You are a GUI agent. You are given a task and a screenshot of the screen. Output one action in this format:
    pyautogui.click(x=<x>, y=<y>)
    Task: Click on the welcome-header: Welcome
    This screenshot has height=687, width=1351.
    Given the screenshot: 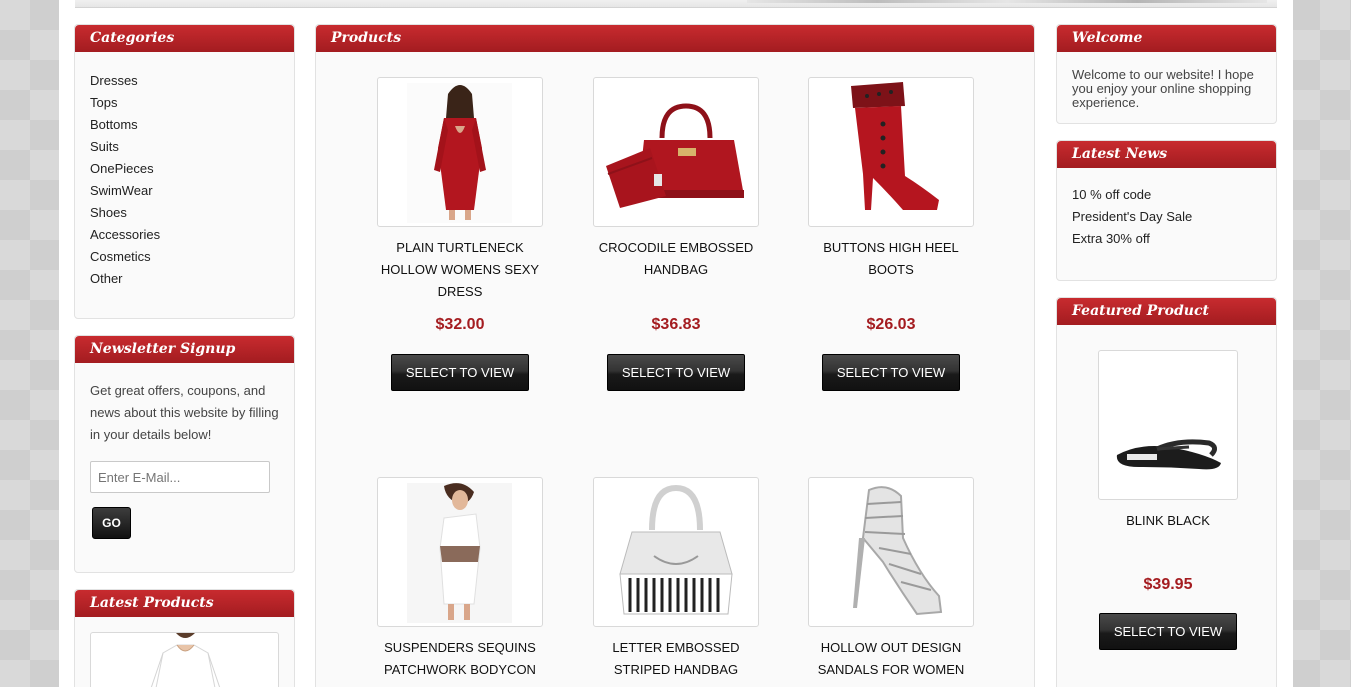 What is the action you would take?
    pyautogui.click(x=1166, y=38)
    